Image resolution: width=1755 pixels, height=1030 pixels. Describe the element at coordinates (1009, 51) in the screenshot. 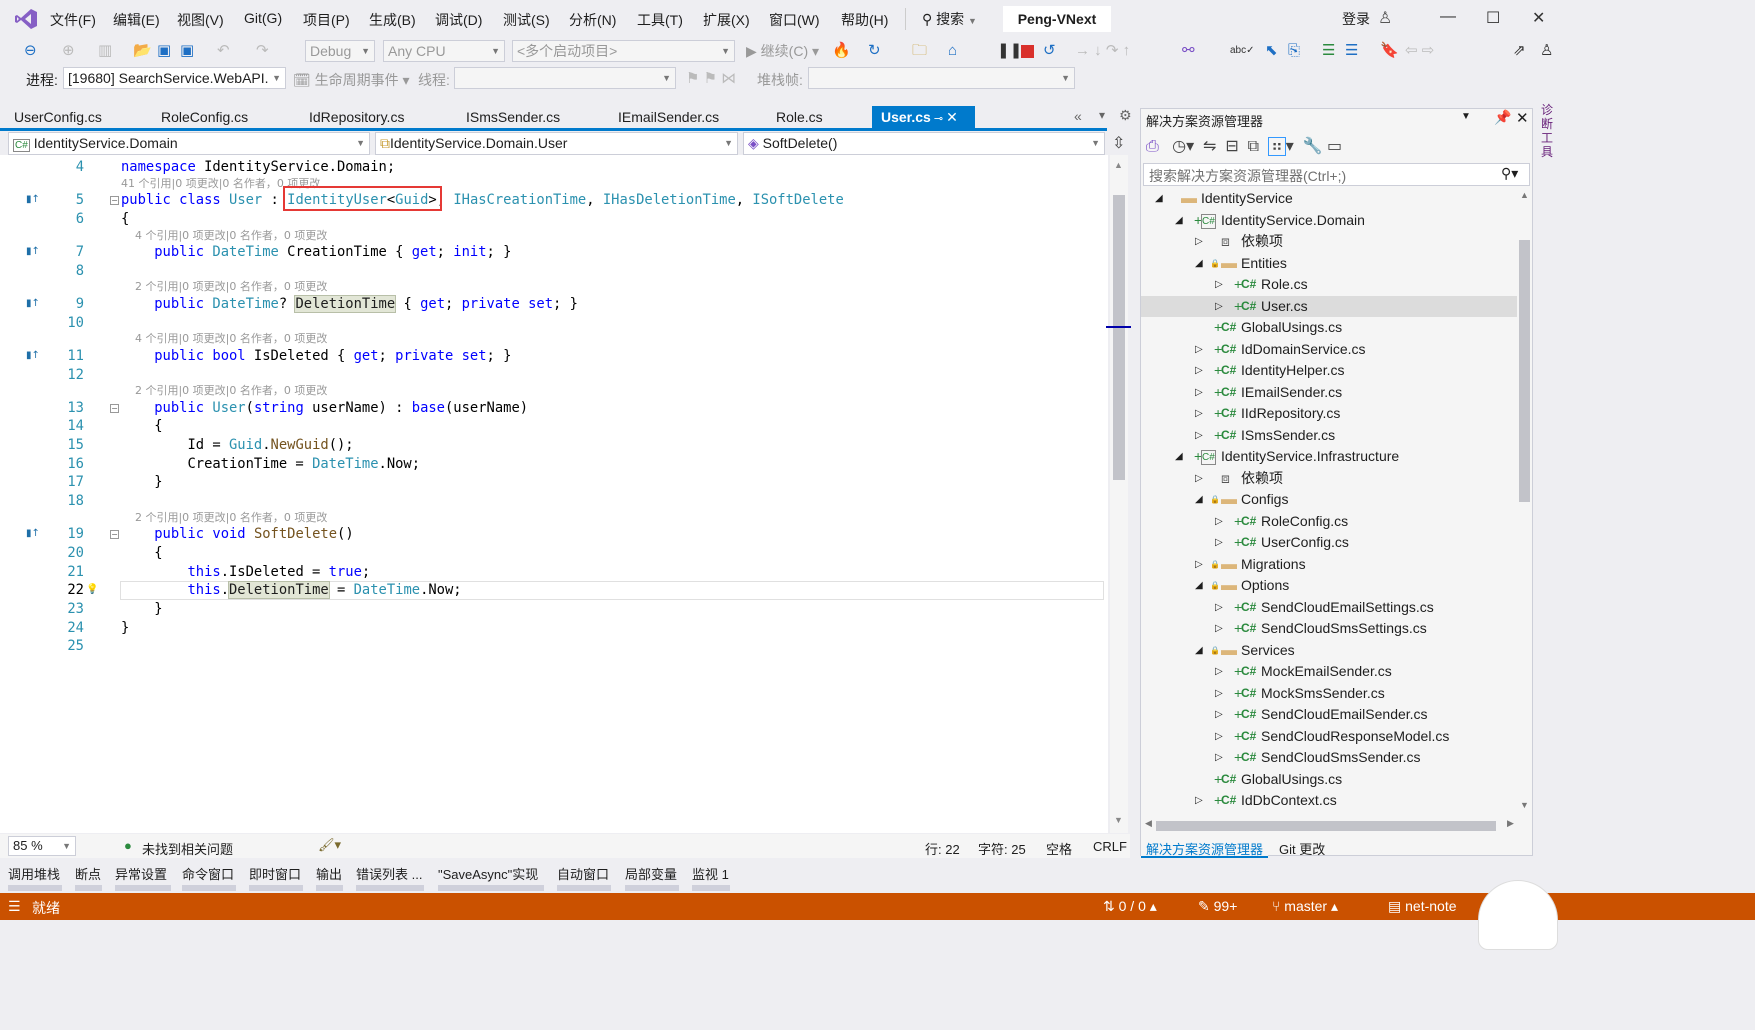

I see `pause-icon: ❚❚` at that location.